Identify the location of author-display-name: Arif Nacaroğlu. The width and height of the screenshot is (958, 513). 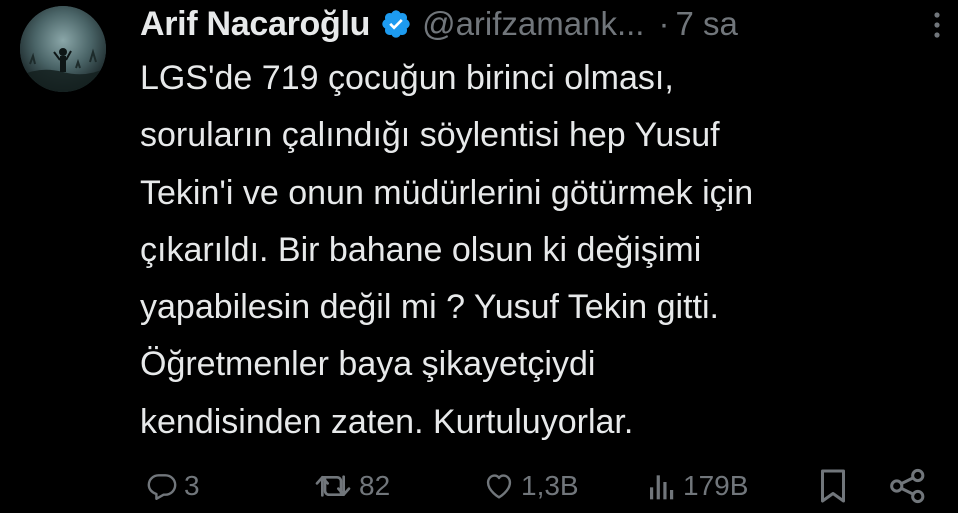
(255, 24).